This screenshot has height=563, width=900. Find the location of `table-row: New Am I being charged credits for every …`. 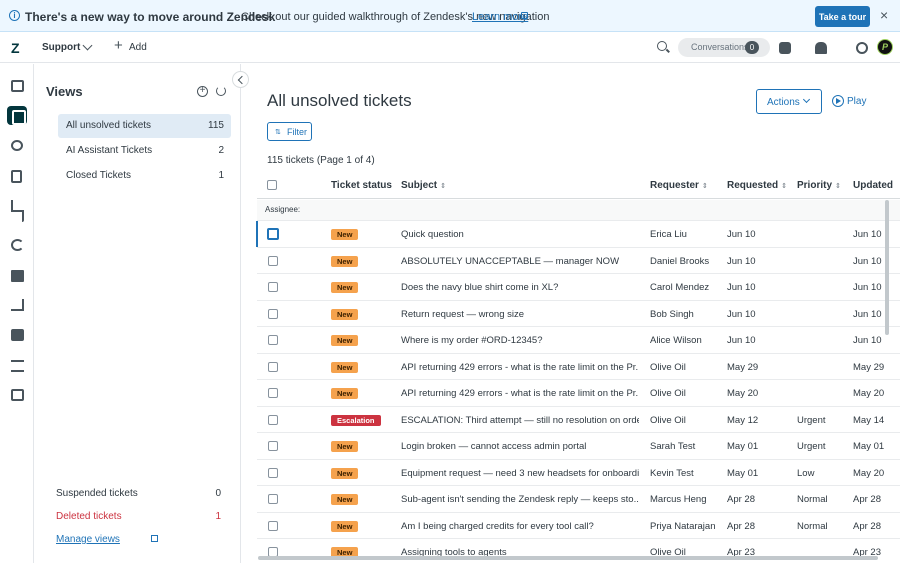

table-row: New Am I being charged credits for every … is located at coordinates (578, 526).